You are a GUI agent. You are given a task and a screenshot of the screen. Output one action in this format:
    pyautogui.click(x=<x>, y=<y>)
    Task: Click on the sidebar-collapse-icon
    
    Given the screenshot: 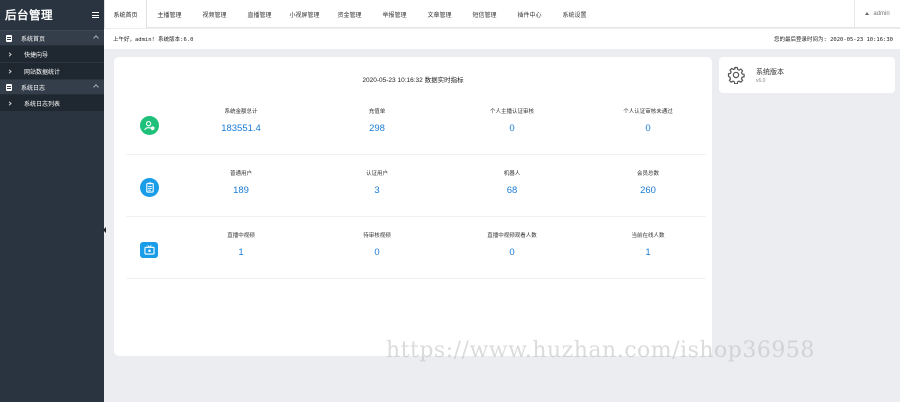 What is the action you would take?
    pyautogui.click(x=104, y=230)
    